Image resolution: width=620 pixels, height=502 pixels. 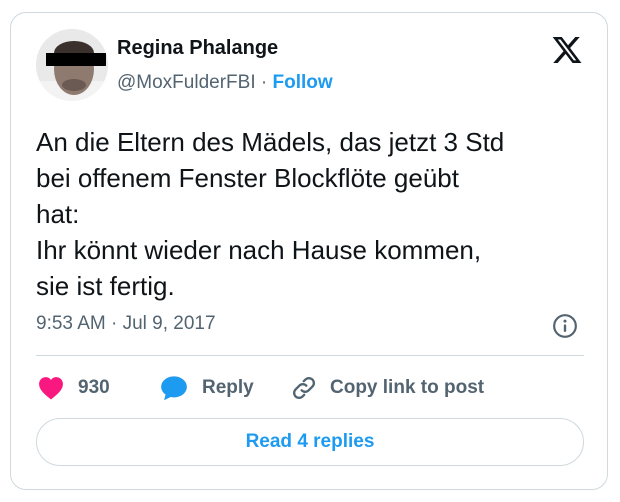 I want to click on reply-label: Reply, so click(x=228, y=387).